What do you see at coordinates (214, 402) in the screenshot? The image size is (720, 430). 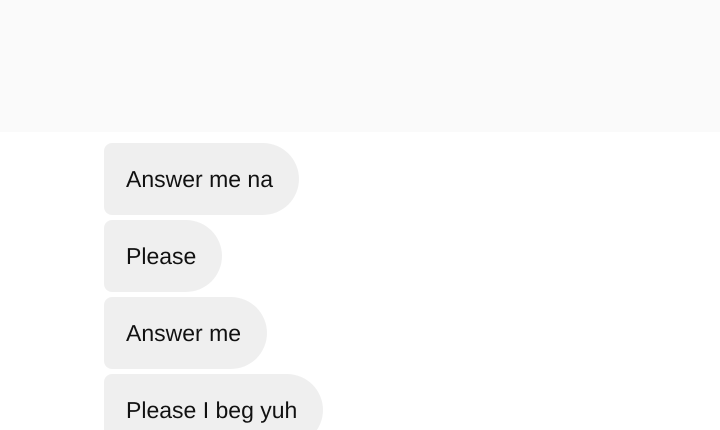 I see `message-bubble: Please I beg yuh` at bounding box center [214, 402].